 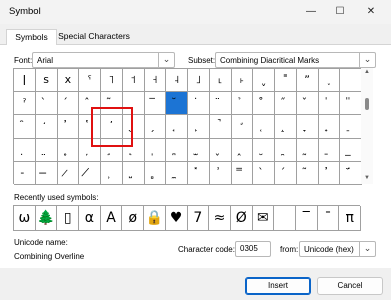 I want to click on symbol-cell: ˭, so click(x=286, y=81).